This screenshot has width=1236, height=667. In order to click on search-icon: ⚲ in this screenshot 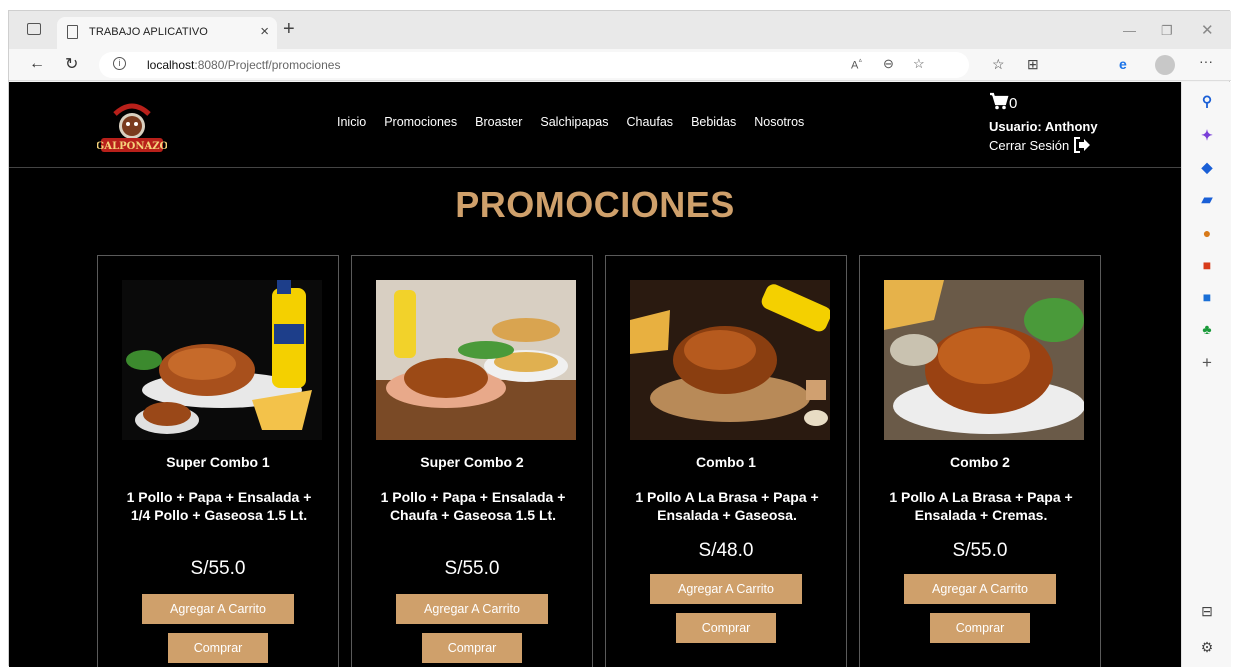, I will do `click(1207, 101)`.